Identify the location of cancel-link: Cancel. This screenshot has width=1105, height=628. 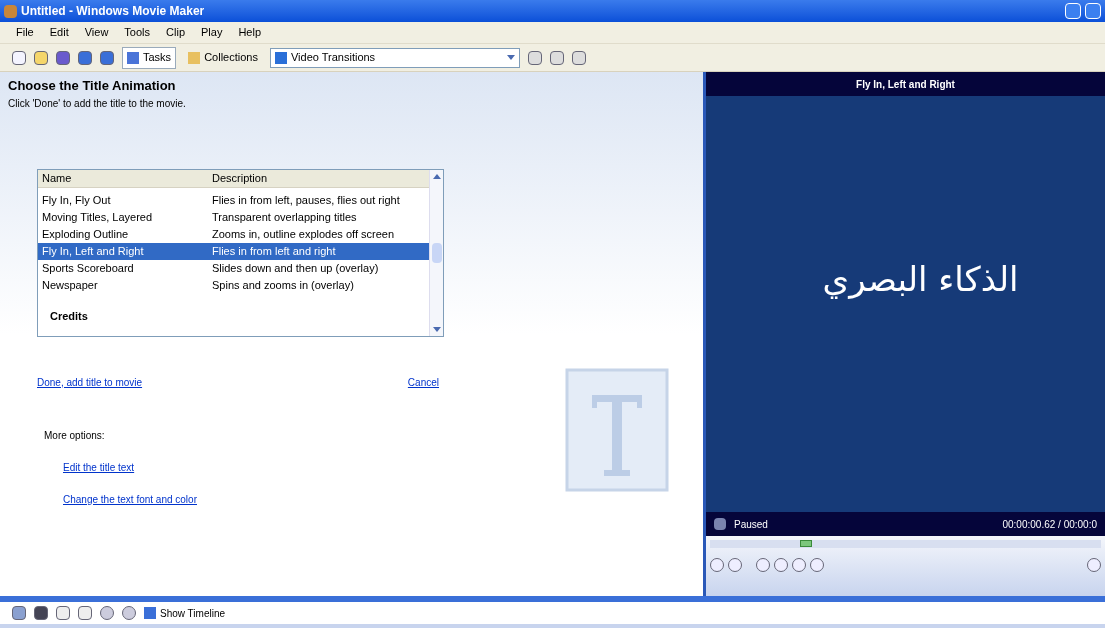
(423, 382).